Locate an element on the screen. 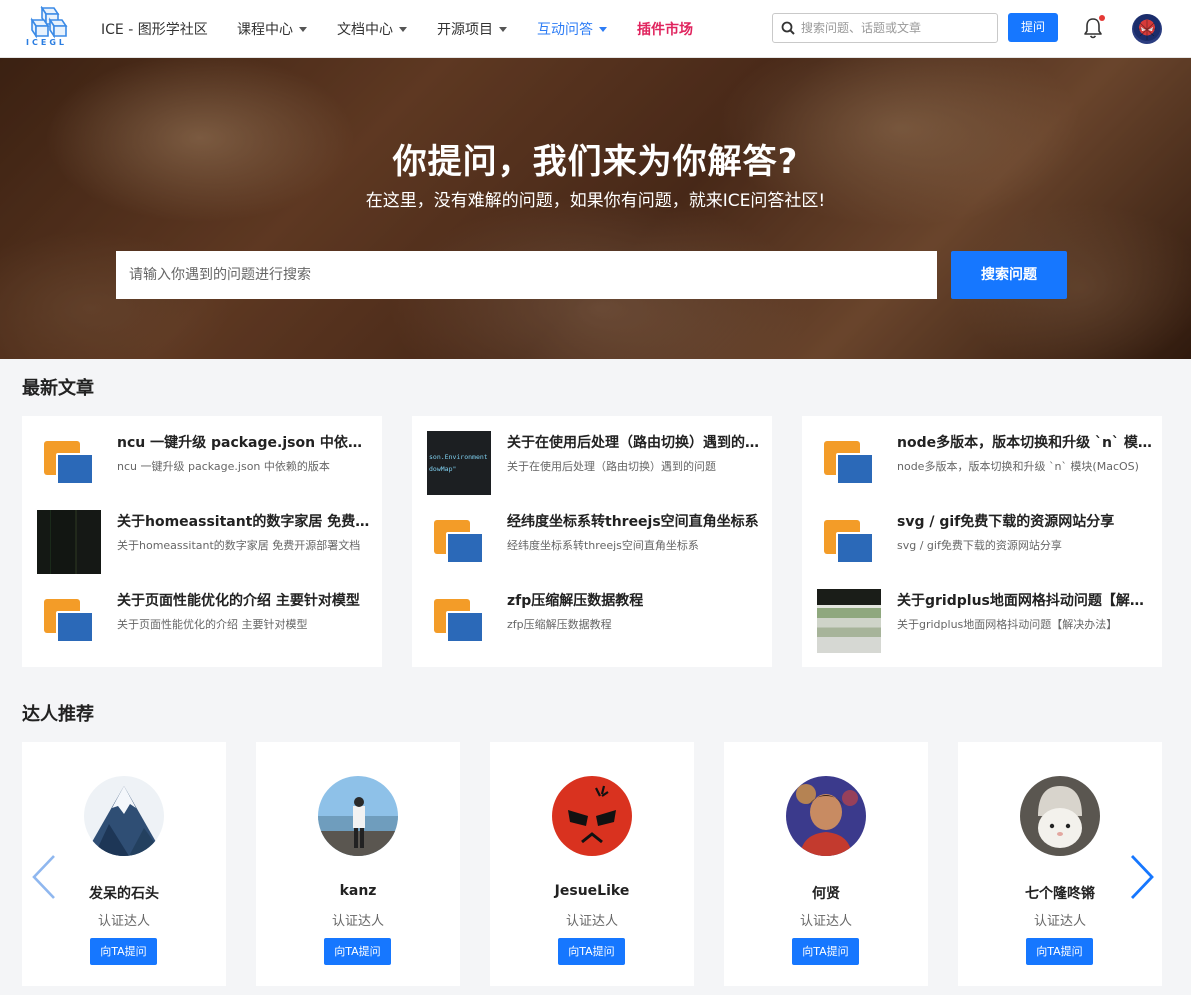  article-summary: 关于页面性能优化的介绍 主要针对模型 is located at coordinates (212, 624).